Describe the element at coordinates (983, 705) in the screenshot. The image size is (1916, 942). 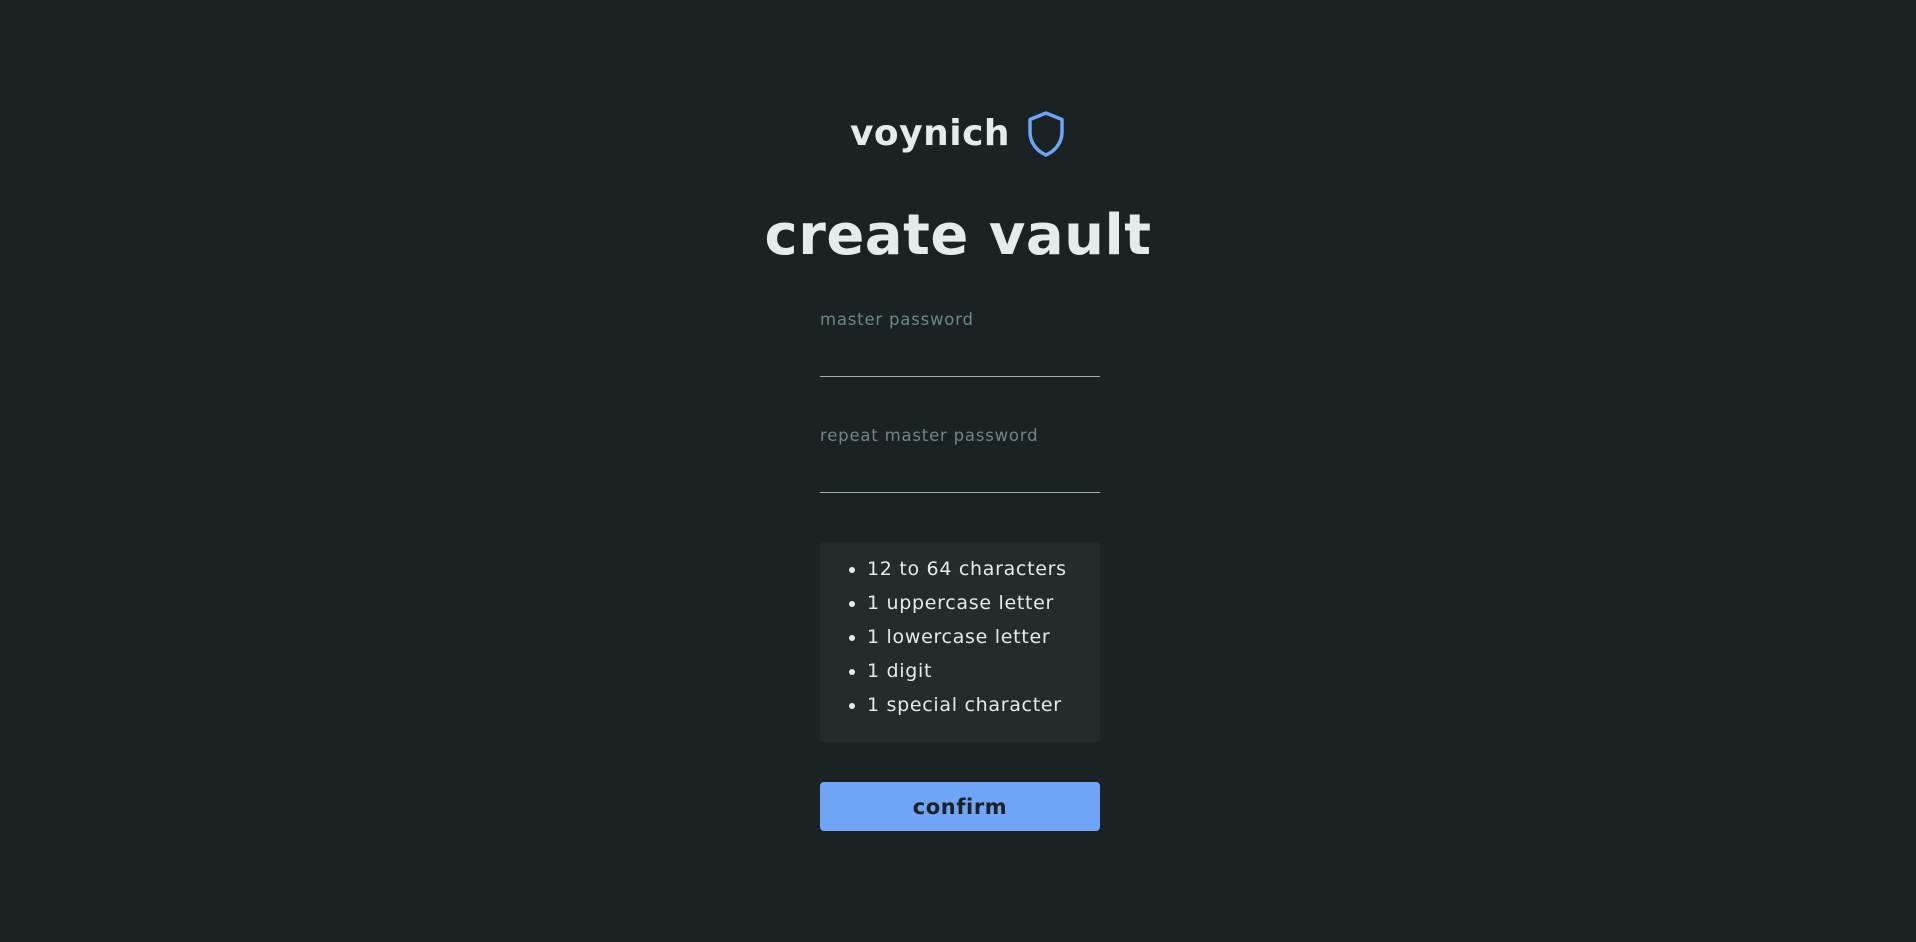
I see `requirement-item: 1 special character` at that location.